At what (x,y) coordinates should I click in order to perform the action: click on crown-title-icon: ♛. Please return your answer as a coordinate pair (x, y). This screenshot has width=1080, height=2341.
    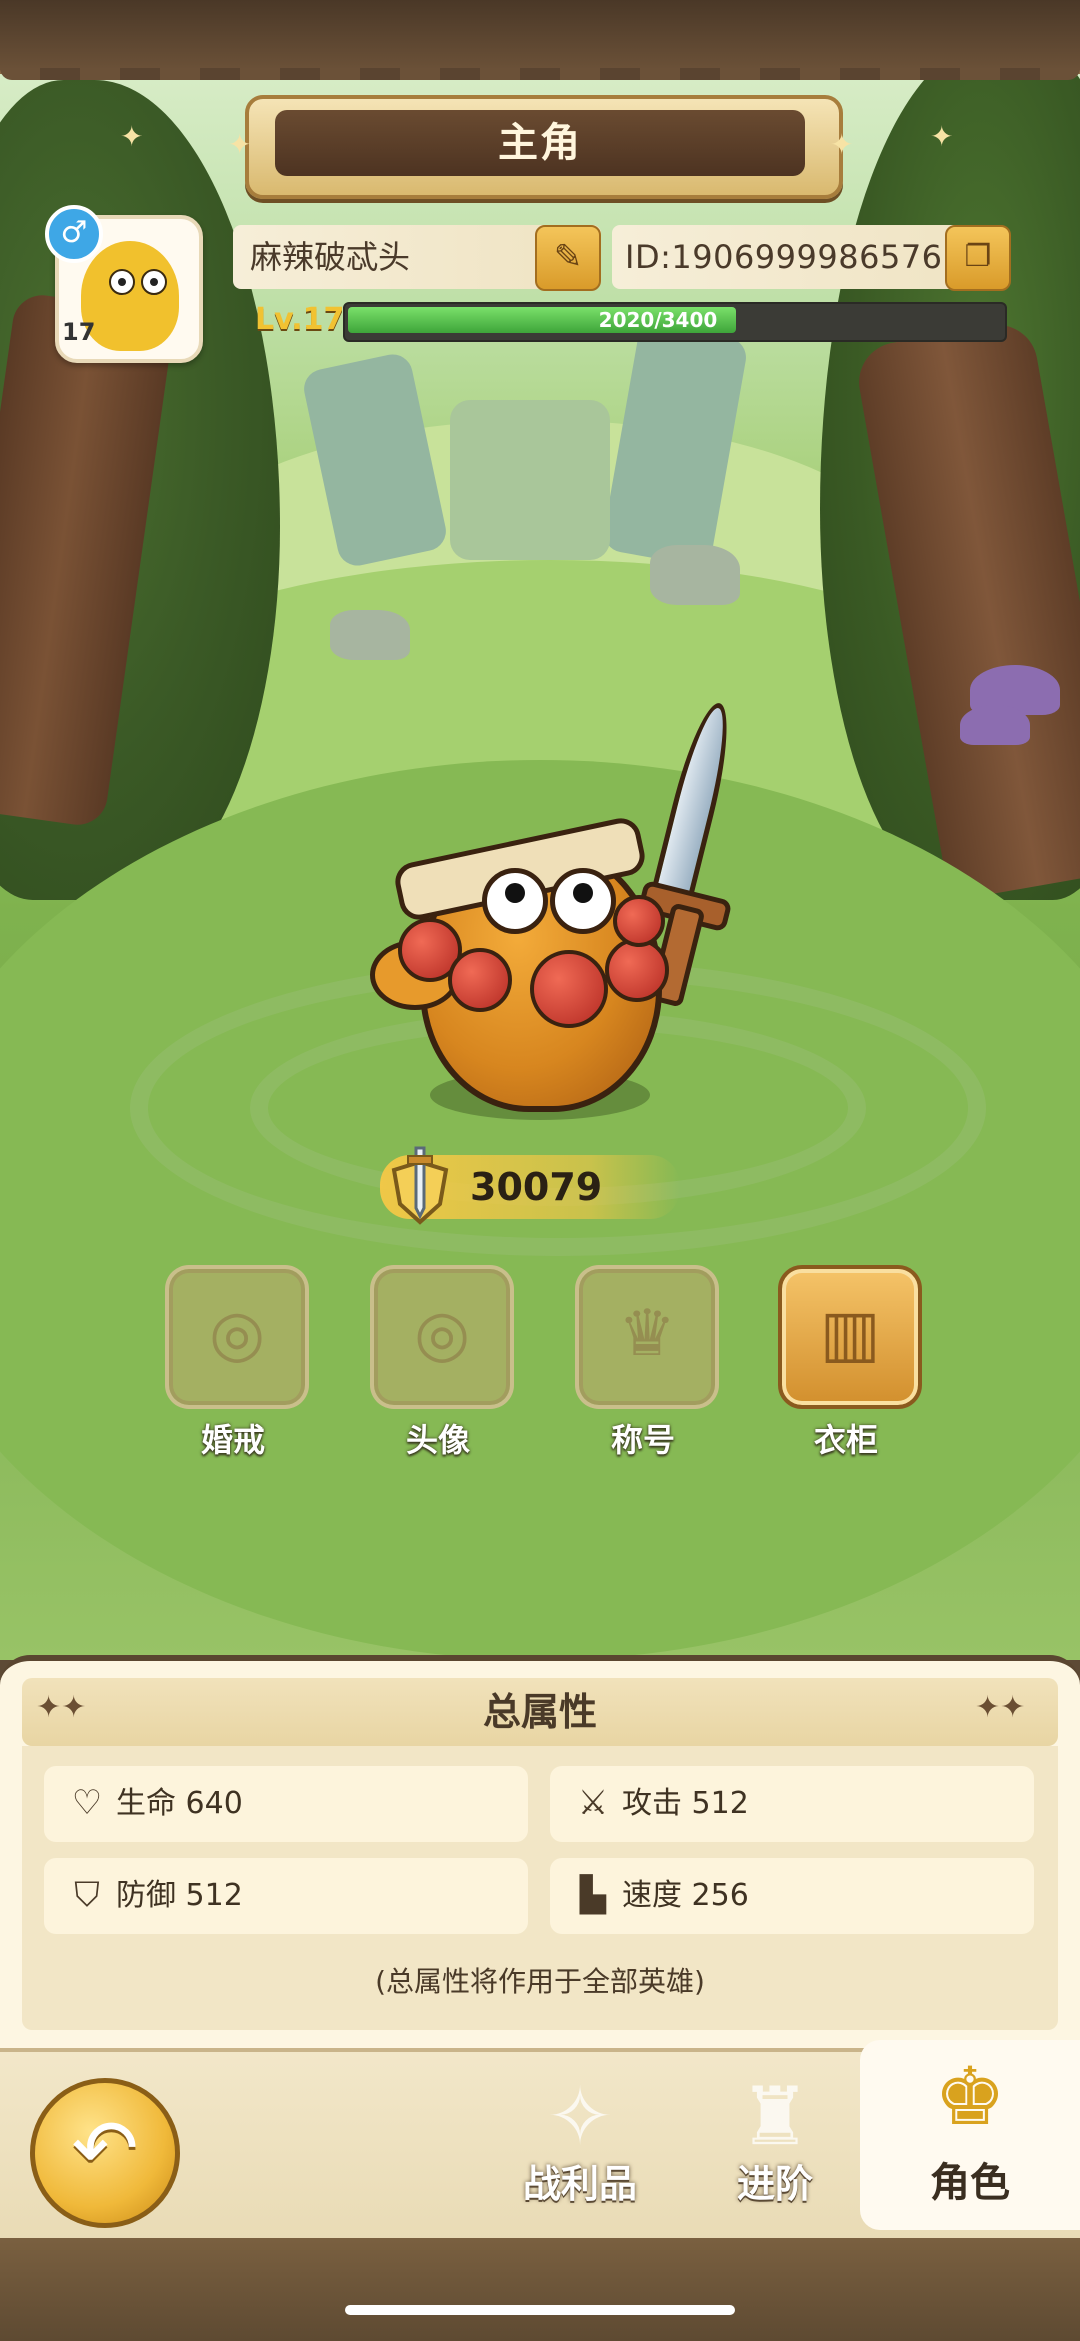
    Looking at the image, I should click on (647, 1334).